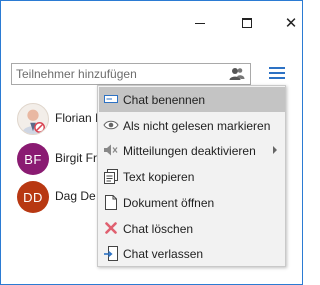 This screenshot has height=285, width=320. Describe the element at coordinates (275, 150) in the screenshot. I see `submenu-arrow-icon` at that location.